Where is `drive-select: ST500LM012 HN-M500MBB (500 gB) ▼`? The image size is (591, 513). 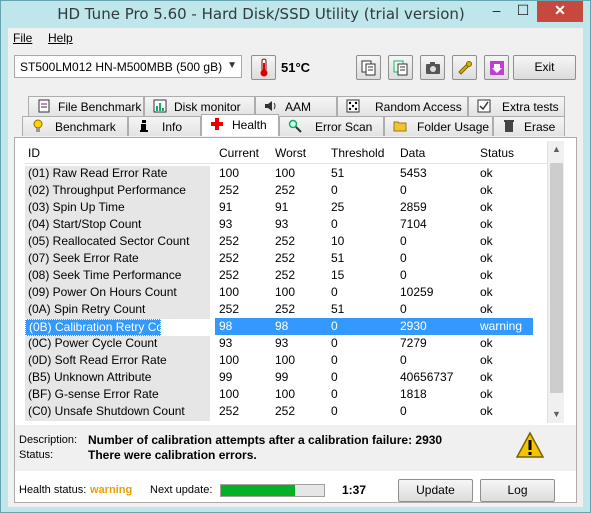 drive-select: ST500LM012 HN-M500MBB (500 gB) ▼ is located at coordinates (128, 66).